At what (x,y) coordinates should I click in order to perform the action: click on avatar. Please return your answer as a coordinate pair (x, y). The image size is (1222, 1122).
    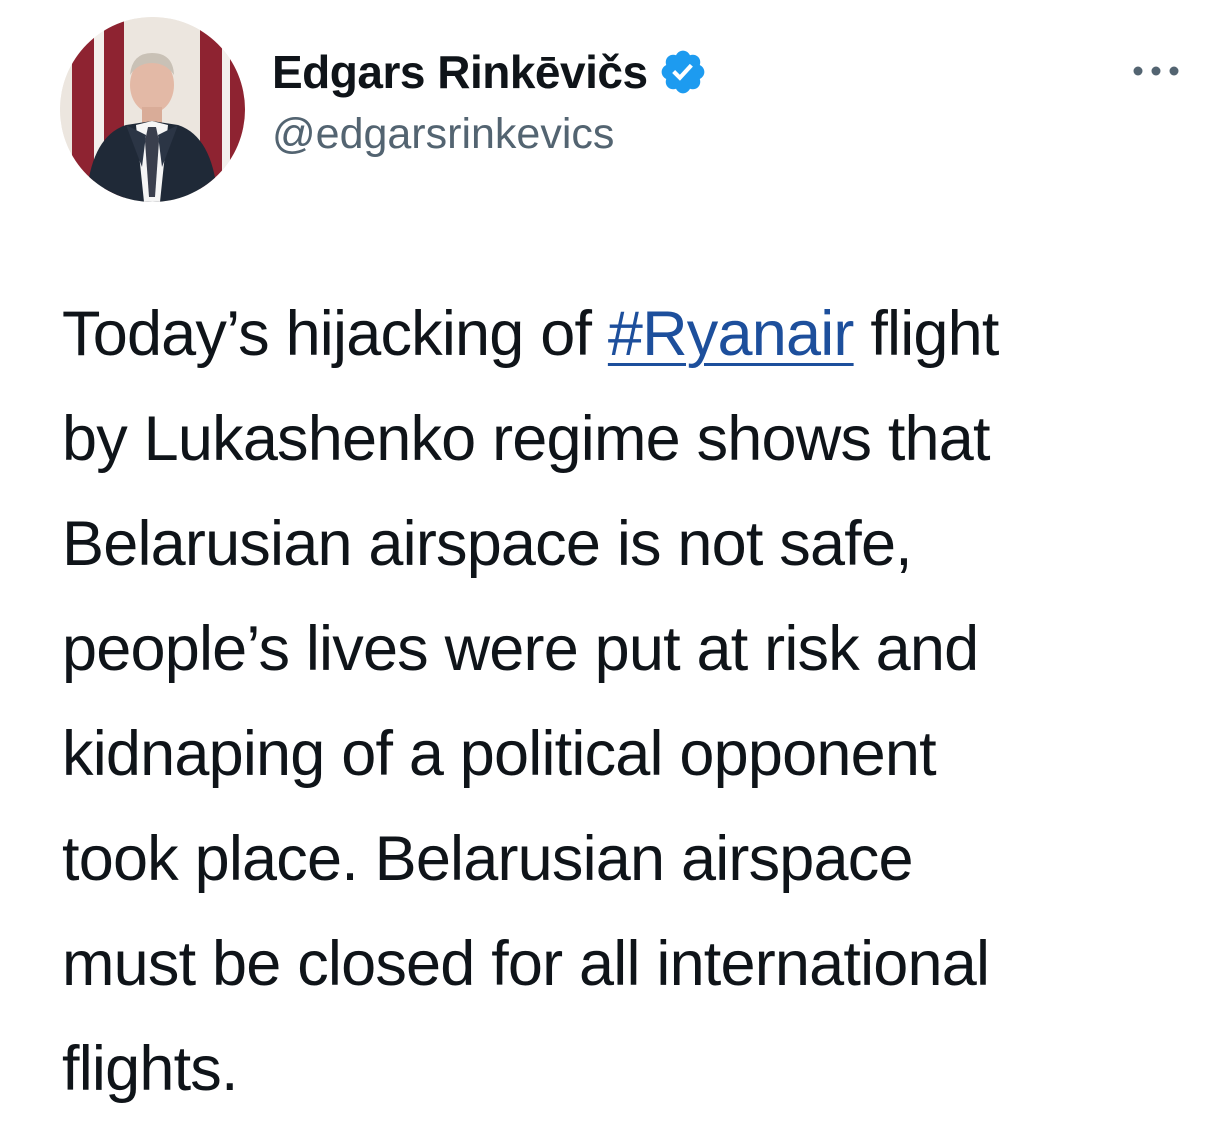
    Looking at the image, I should click on (152, 109).